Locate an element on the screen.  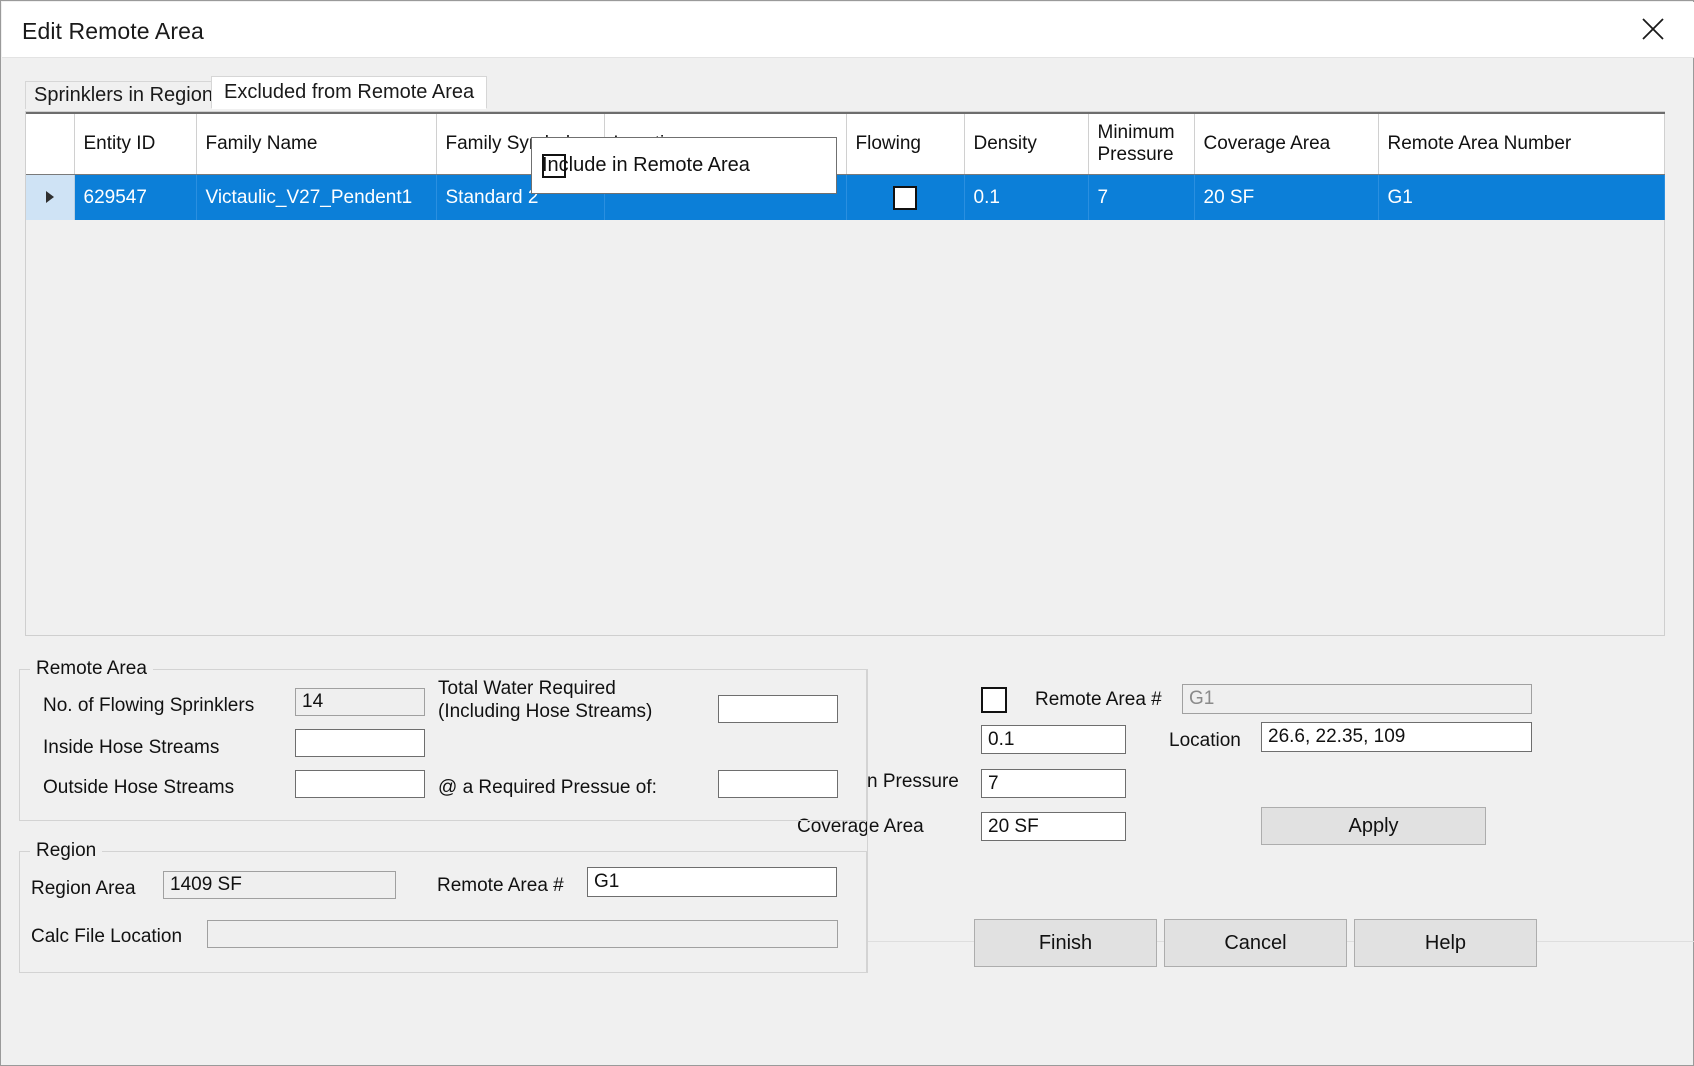
detail-remote-area-number-input: G1 is located at coordinates (1357, 699).